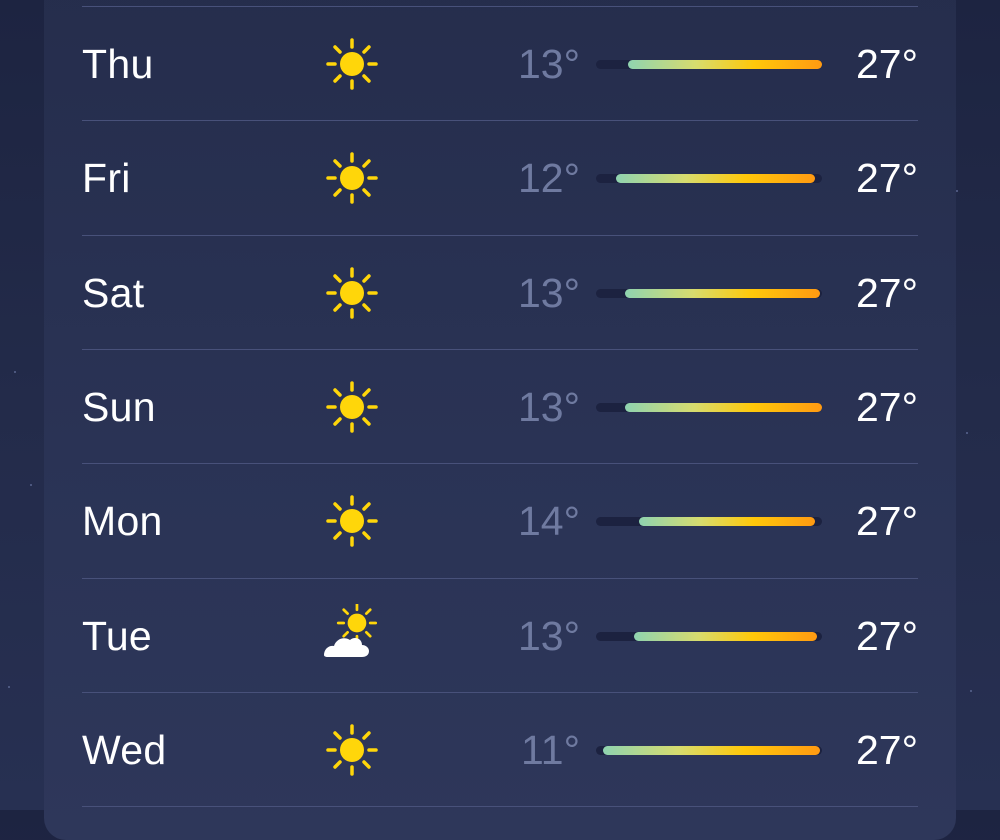  Describe the element at coordinates (346, 647) in the screenshot. I see `cloud-shape` at that location.